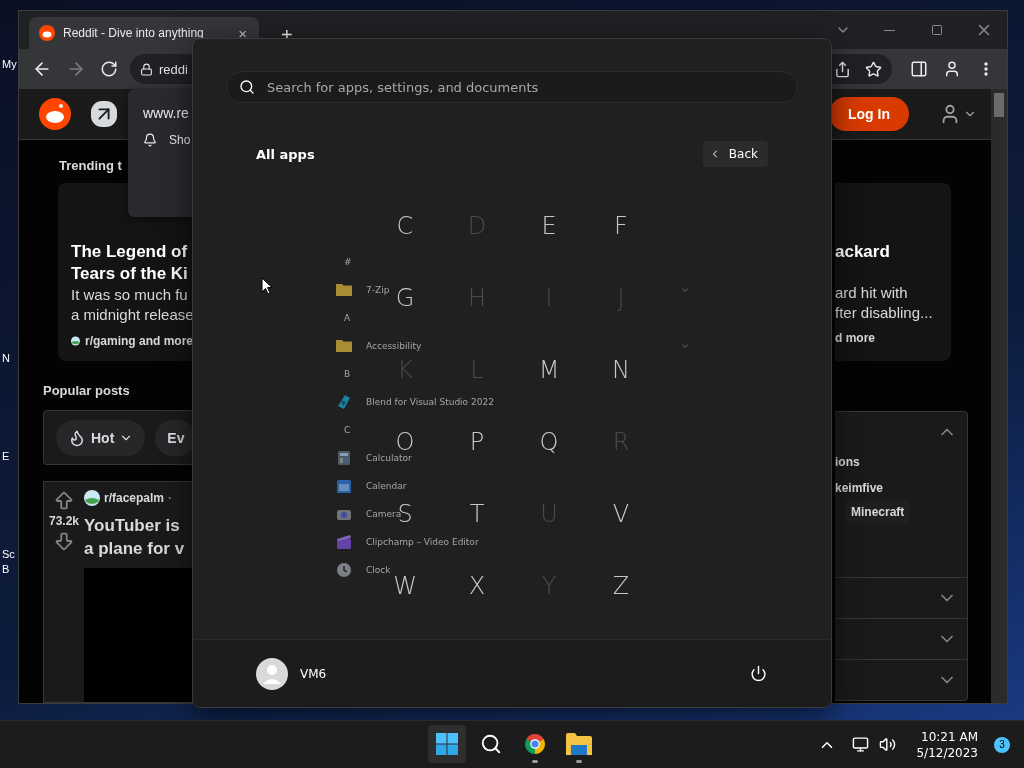 The height and width of the screenshot is (768, 1024). Describe the element at coordinates (861, 744) in the screenshot. I see `network-icon` at that location.